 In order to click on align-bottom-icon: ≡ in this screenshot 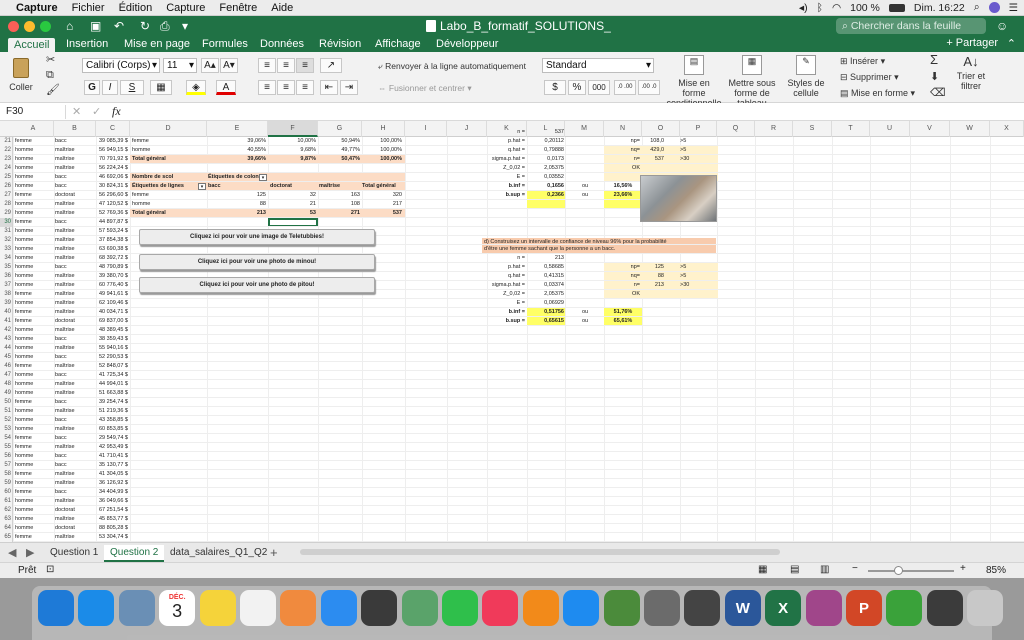, I will do `click(305, 65)`.